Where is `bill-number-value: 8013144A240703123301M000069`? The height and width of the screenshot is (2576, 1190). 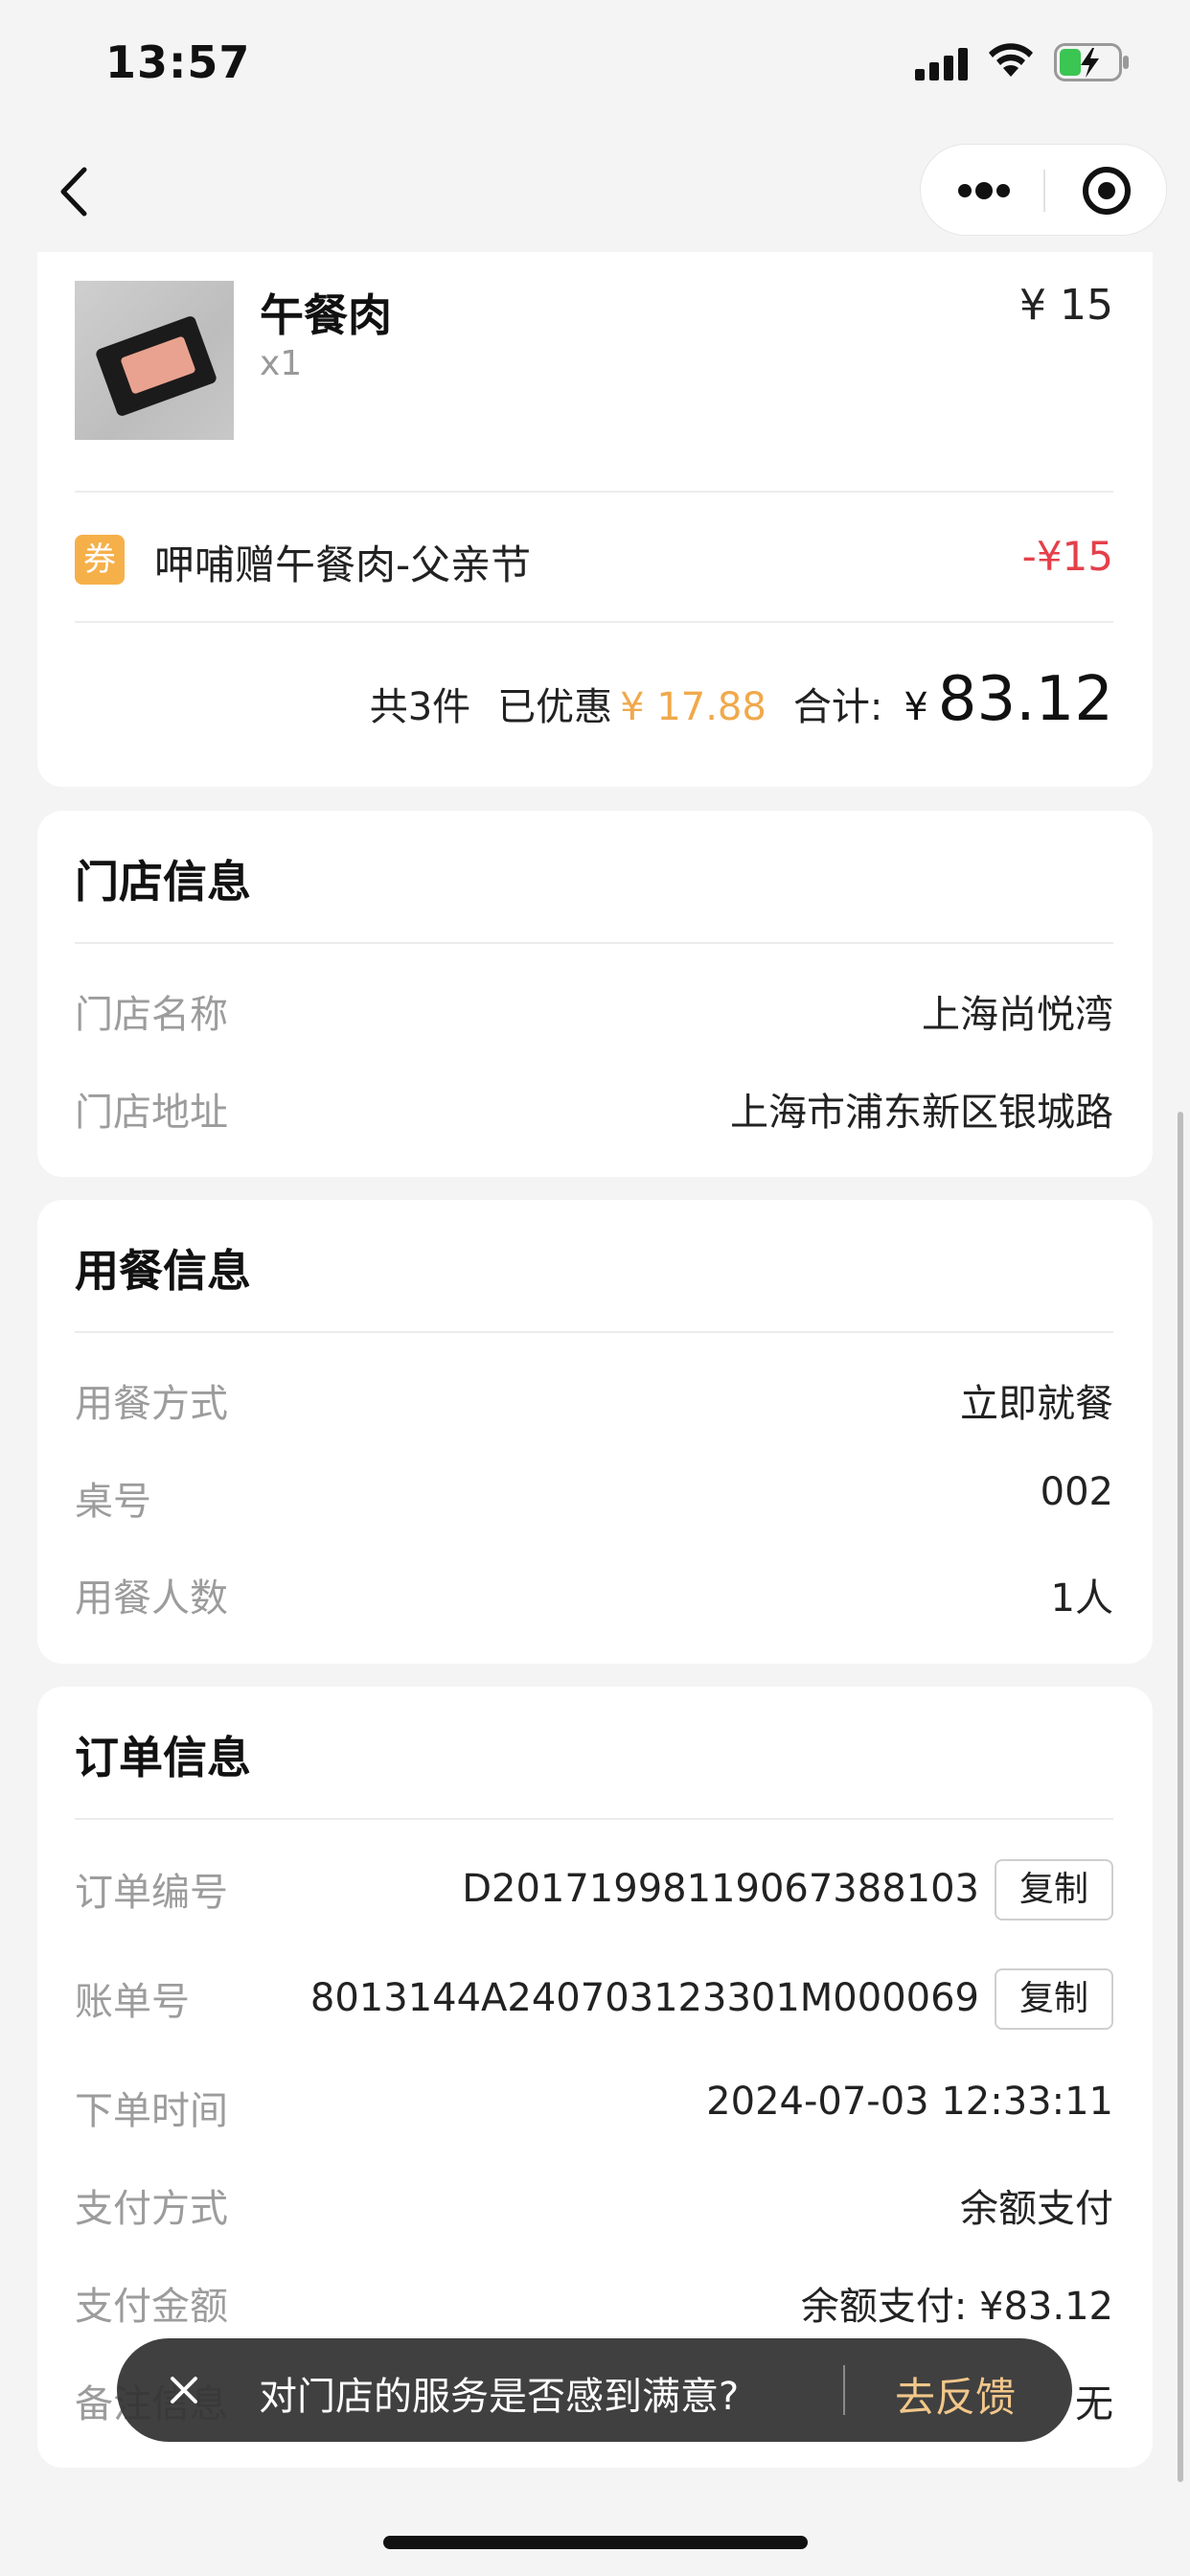 bill-number-value: 8013144A240703123301M000069 is located at coordinates (644, 1998).